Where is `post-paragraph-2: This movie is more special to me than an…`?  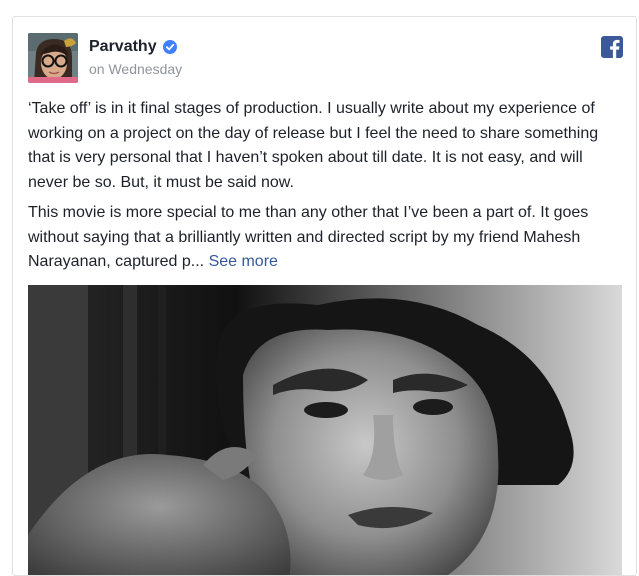
post-paragraph-2: This movie is more special to me than an… is located at coordinates (327, 238).